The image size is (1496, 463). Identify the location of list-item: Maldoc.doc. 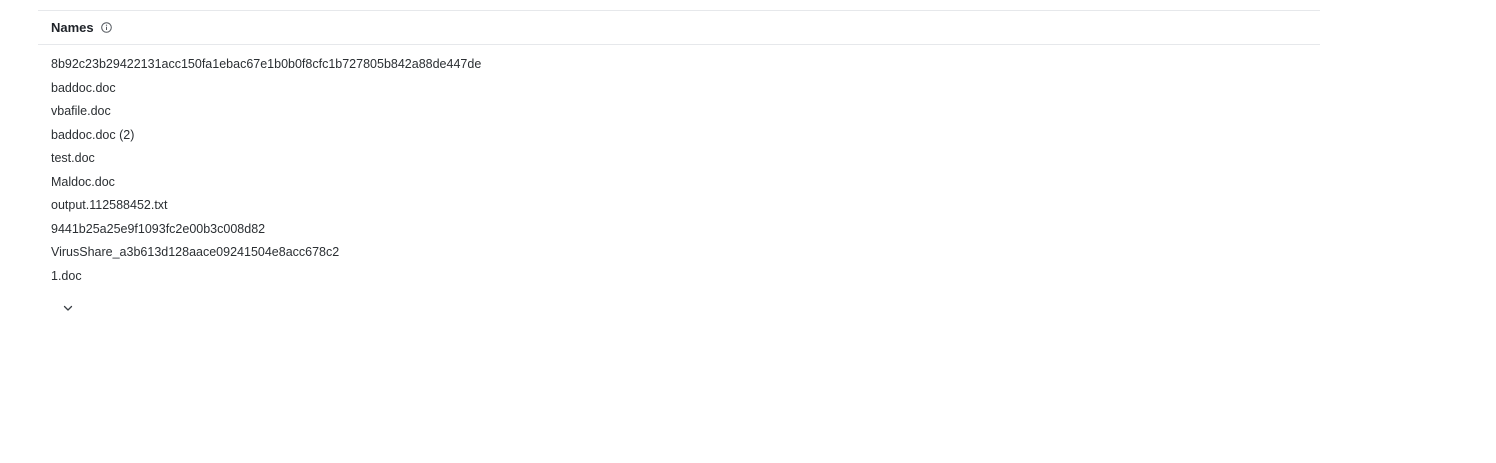
(83, 181).